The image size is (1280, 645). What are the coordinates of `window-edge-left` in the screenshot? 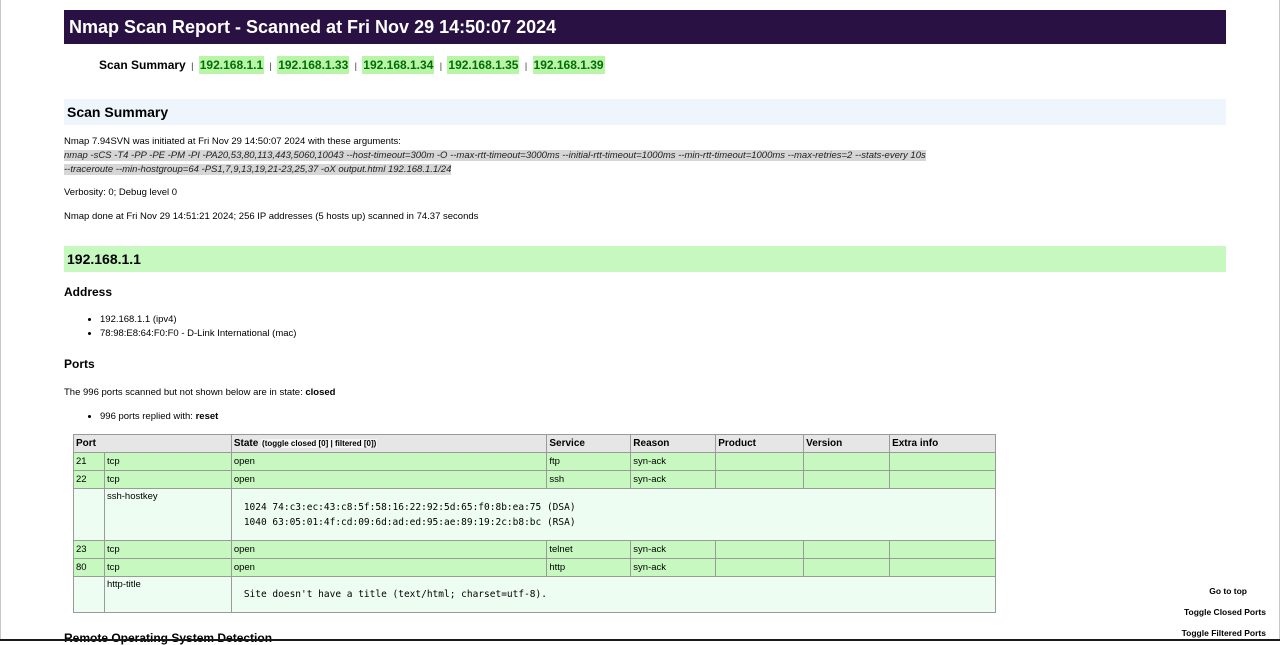 It's located at (0, 320).